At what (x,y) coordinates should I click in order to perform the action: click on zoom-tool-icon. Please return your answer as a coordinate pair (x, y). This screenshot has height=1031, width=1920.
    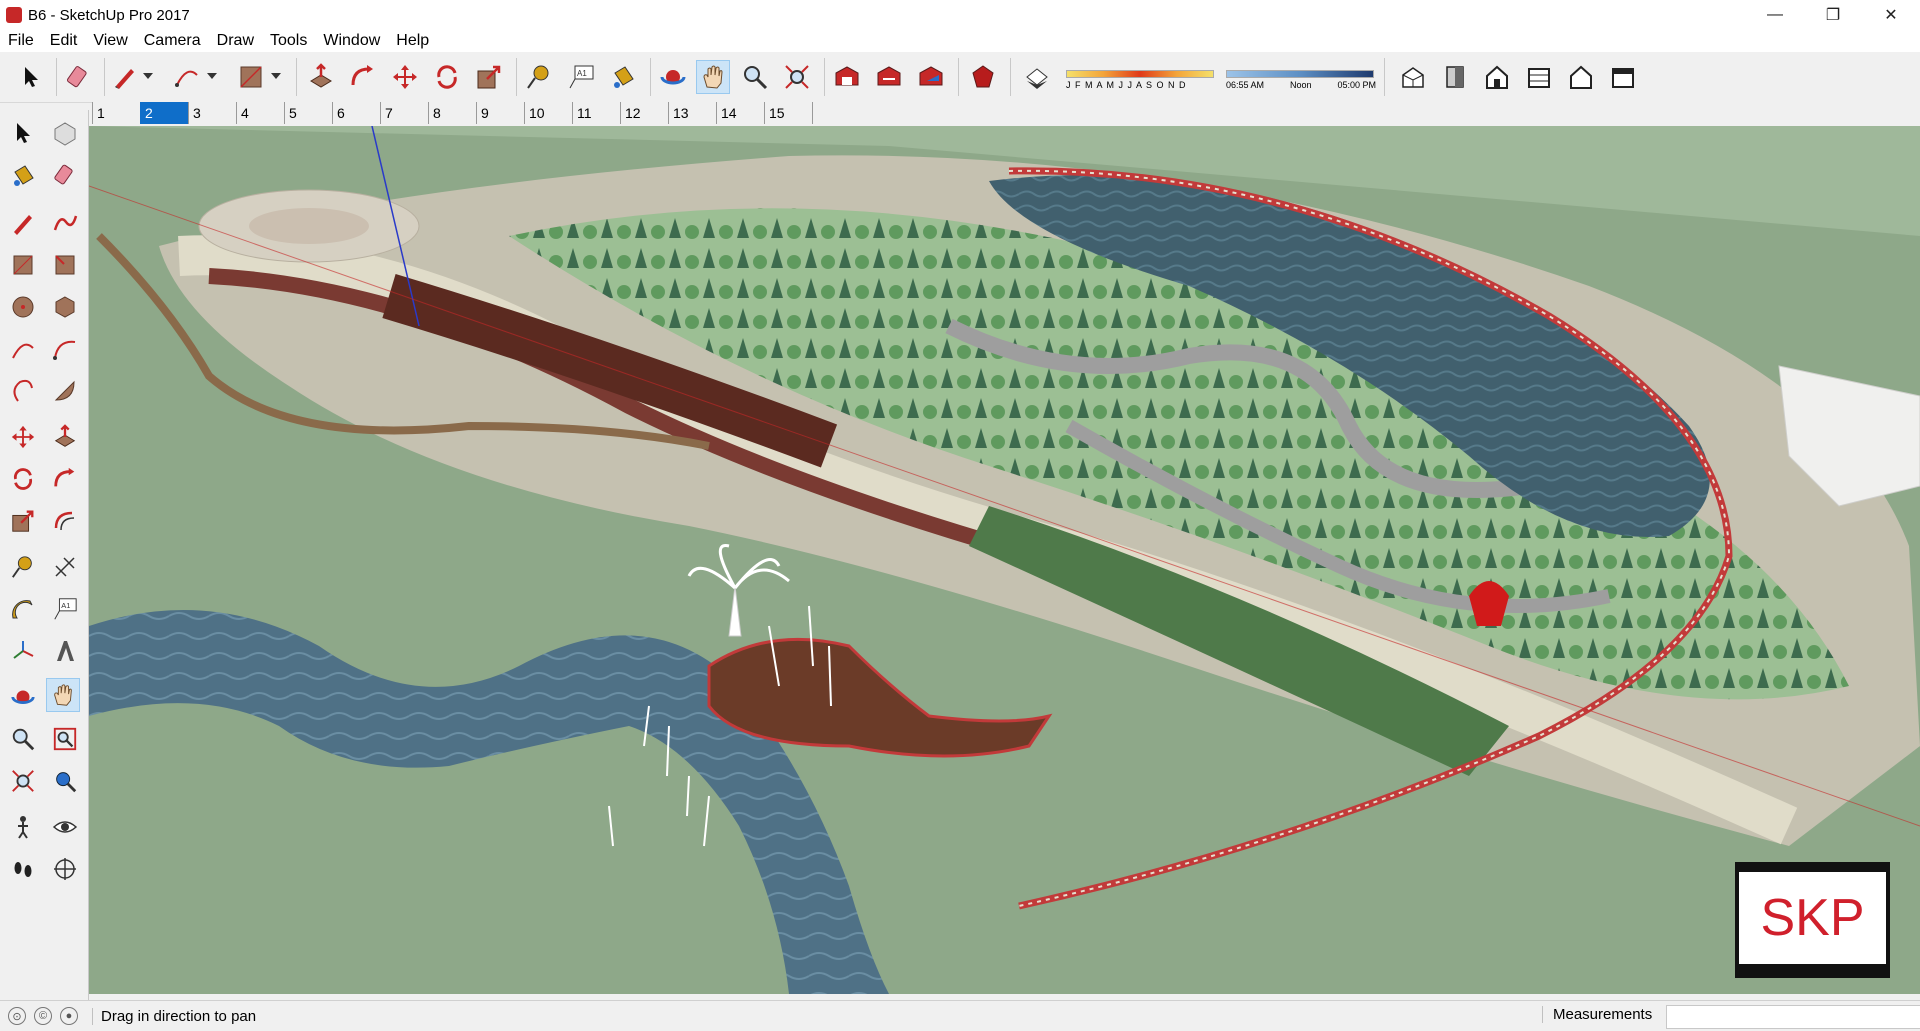
    Looking at the image, I should click on (755, 77).